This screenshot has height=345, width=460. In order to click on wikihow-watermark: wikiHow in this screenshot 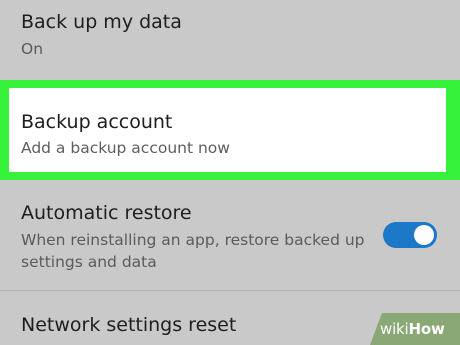, I will do `click(415, 329)`.